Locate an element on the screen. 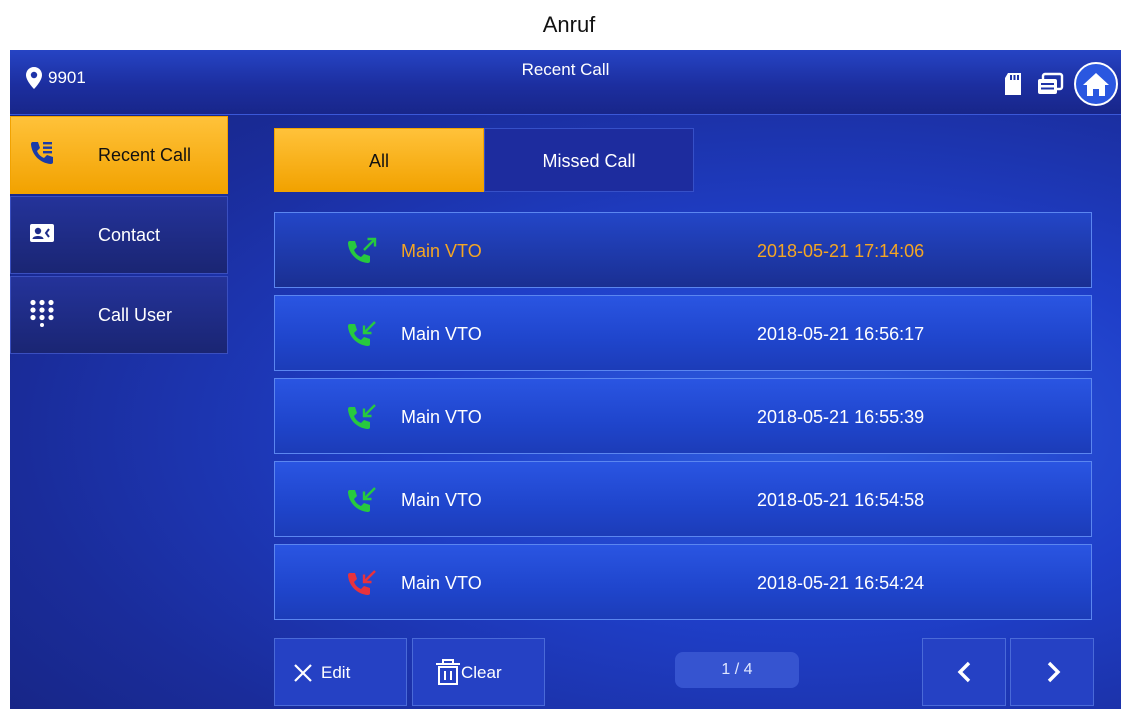 Image resolution: width=1138 pixels, height=709 pixels. sidebar-item-recent-call: Recent Call is located at coordinates (119, 155).